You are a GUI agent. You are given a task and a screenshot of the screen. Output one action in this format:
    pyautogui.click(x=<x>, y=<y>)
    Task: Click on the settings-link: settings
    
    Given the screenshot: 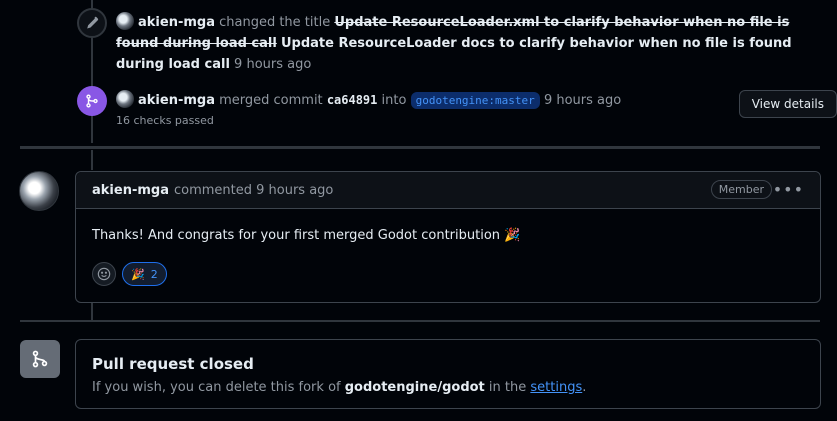 What is the action you would take?
    pyautogui.click(x=556, y=387)
    